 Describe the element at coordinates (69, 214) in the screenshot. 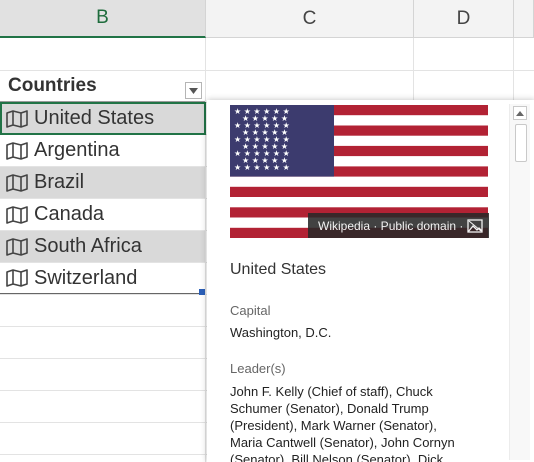

I see `row-label: Canada` at that location.